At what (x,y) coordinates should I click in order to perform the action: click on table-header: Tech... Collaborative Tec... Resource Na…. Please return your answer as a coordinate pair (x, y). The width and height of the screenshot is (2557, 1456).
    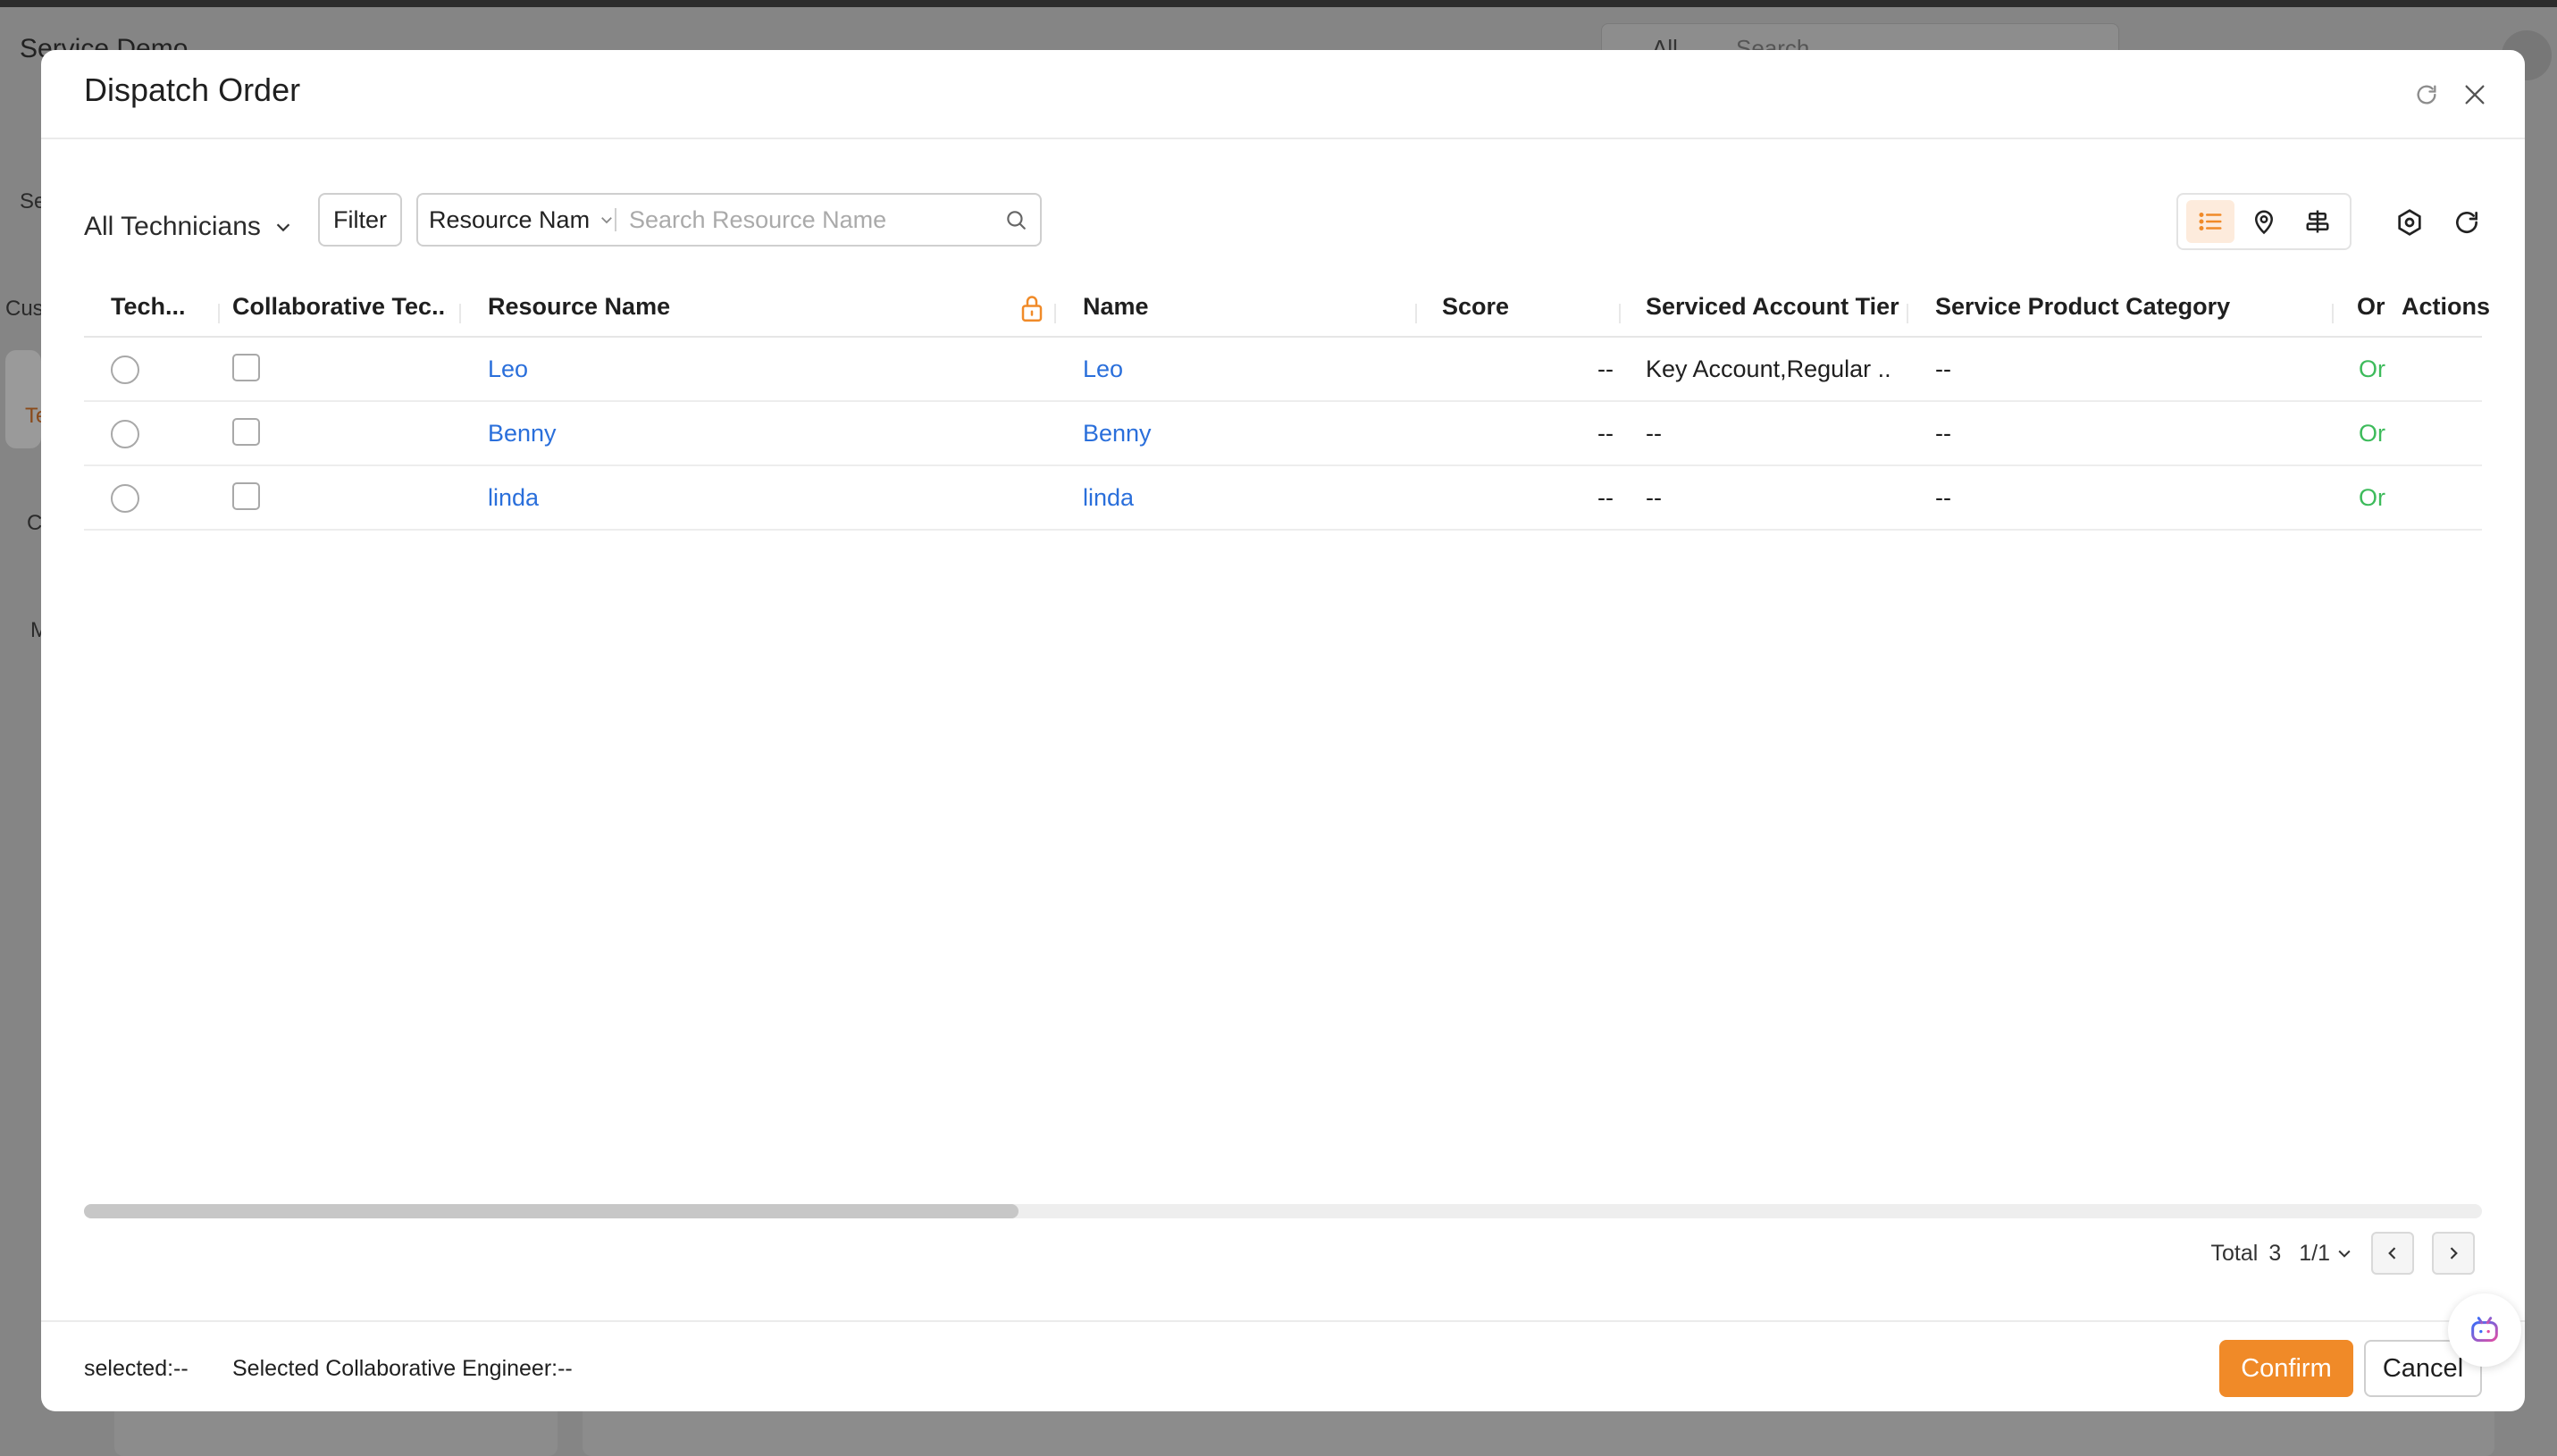
    Looking at the image, I should click on (1287, 311).